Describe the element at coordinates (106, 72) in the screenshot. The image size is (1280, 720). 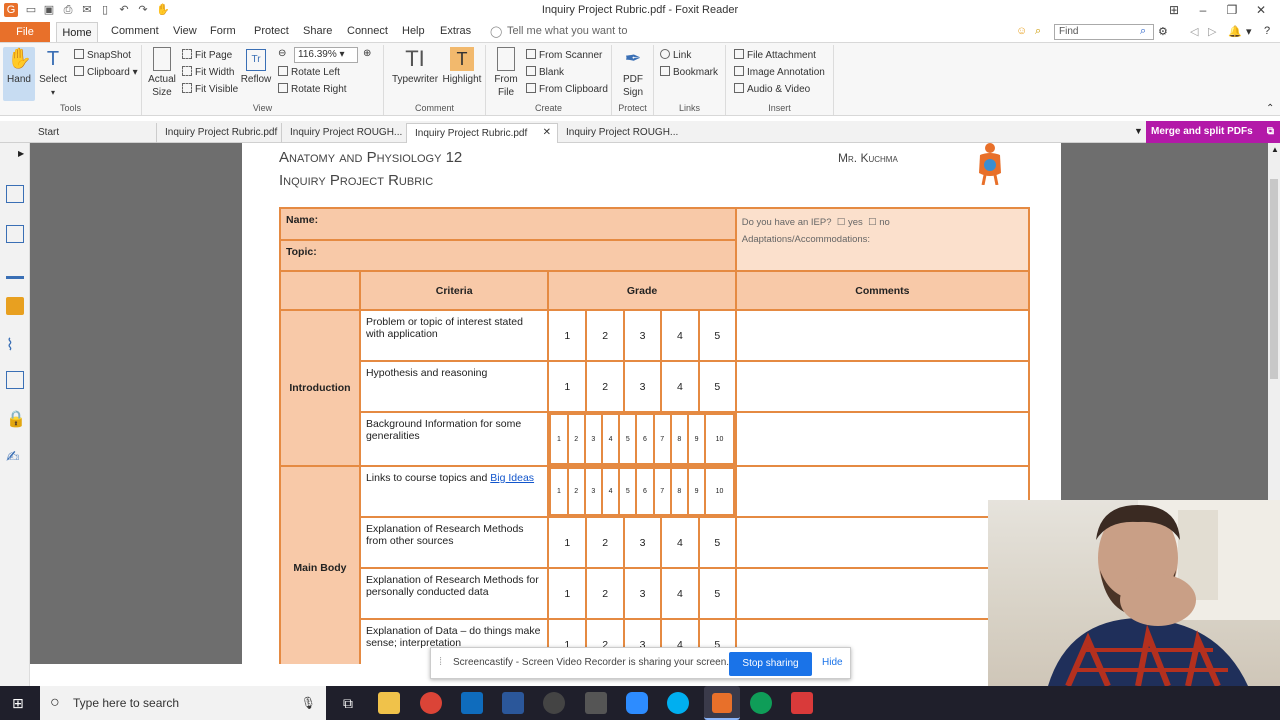
I see `clipboard-button: Clipboard ▾` at that location.